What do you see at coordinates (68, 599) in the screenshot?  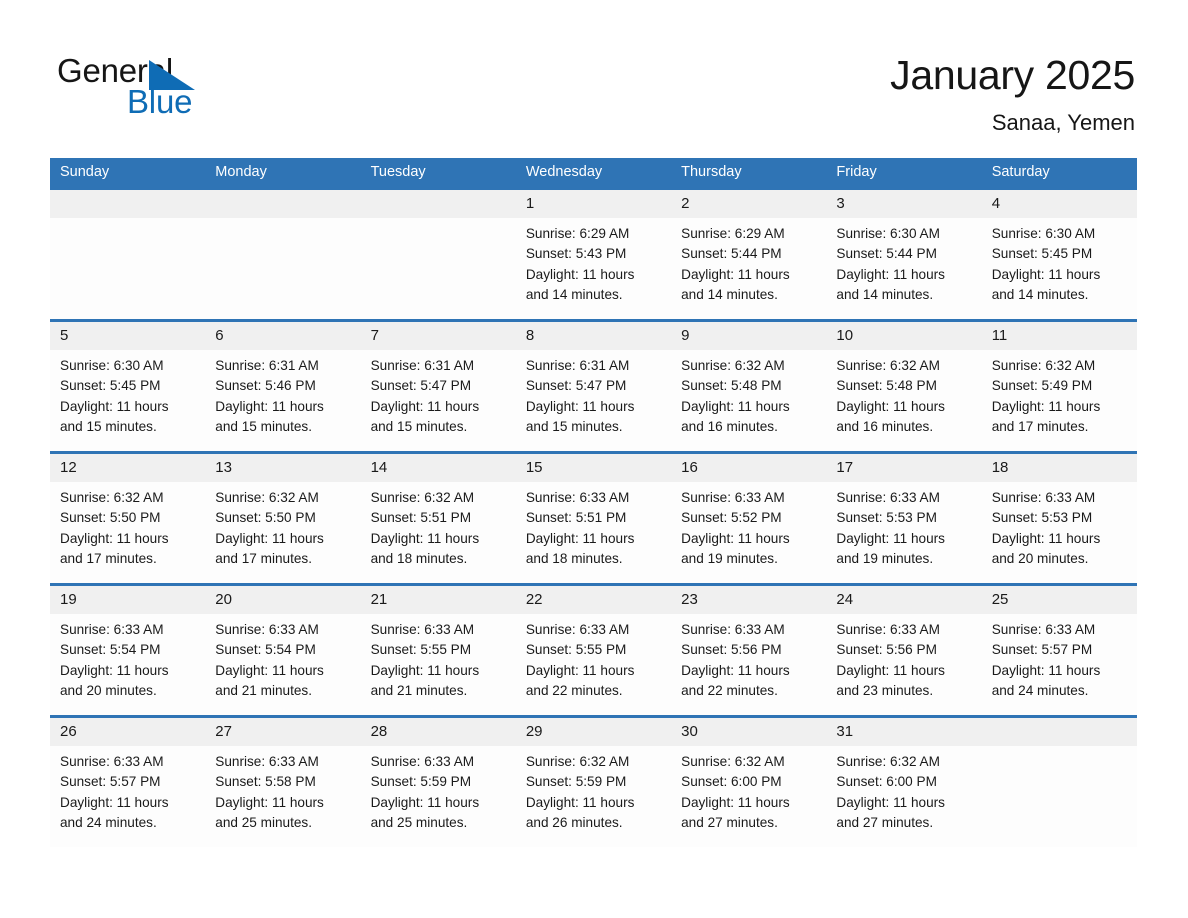 I see `day-number: 19` at bounding box center [68, 599].